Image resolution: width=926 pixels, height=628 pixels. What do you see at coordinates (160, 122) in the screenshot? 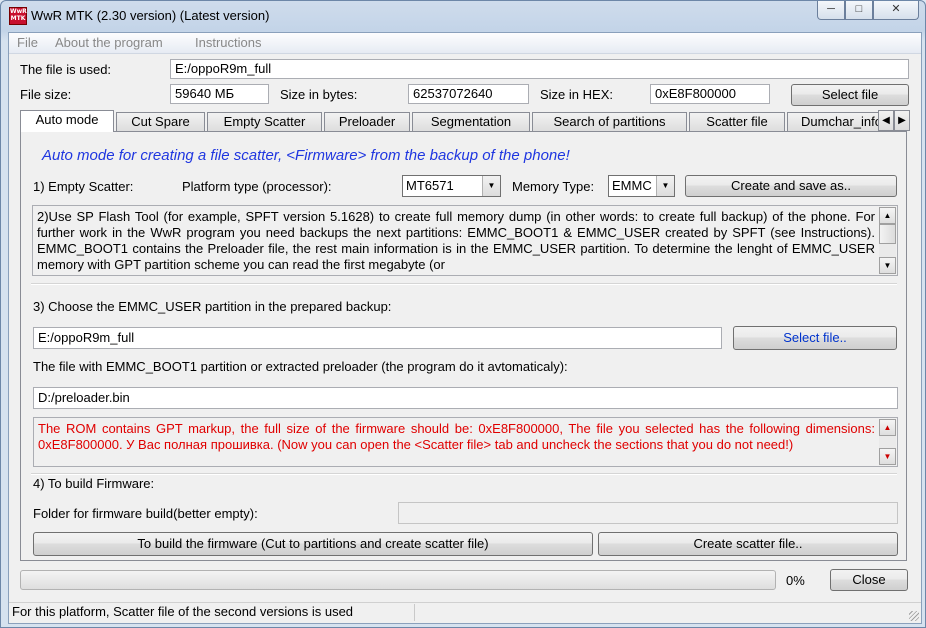
I see `tab-cut-spare: Cut Spare` at bounding box center [160, 122].